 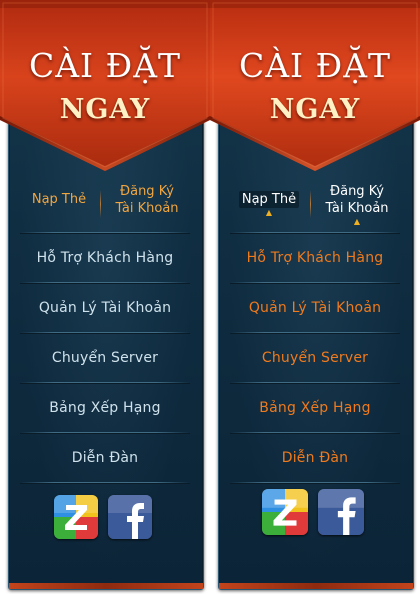 I want to click on tab-row: Nạp Thẻ ▲ Đăng Ký Tài Khoản ▲, so click(x=315, y=204).